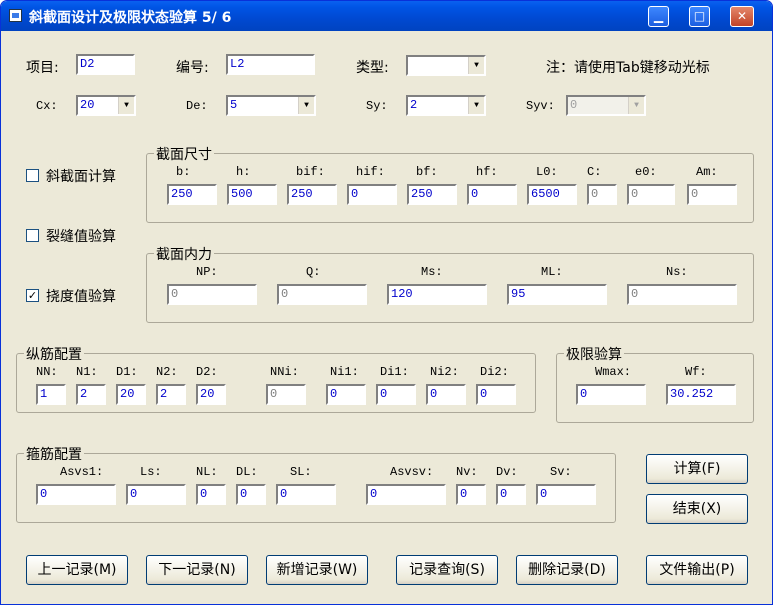  I want to click on sy-label: Sy:, so click(377, 106).